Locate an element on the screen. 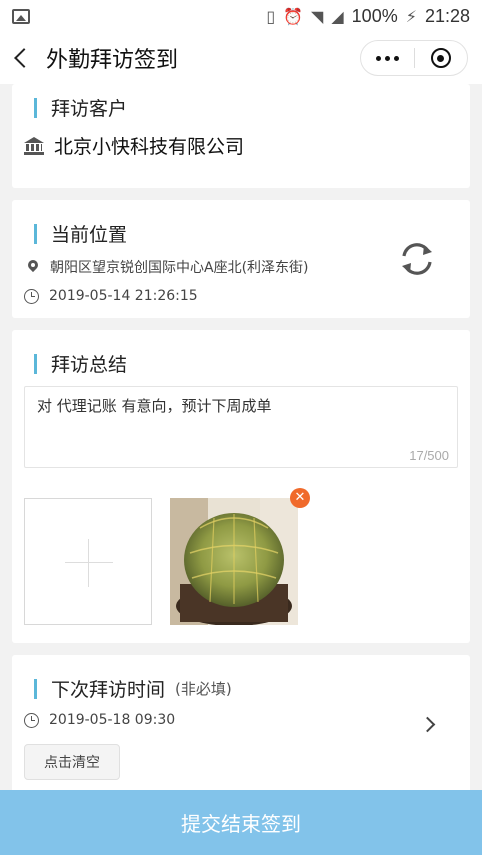 The width and height of the screenshot is (482, 855). address-row: 朝阳区望京锐创国际中心A座北(利泽东街) is located at coordinates (168, 267).